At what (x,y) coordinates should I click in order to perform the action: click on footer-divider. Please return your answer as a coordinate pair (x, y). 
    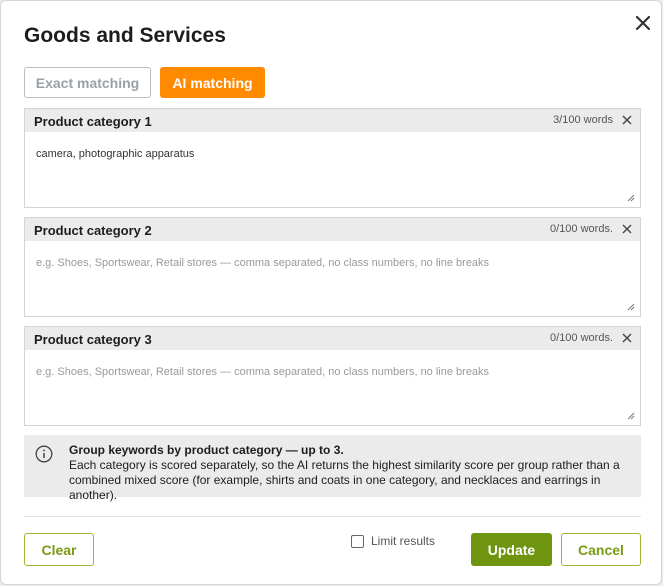
    Looking at the image, I should click on (332, 516).